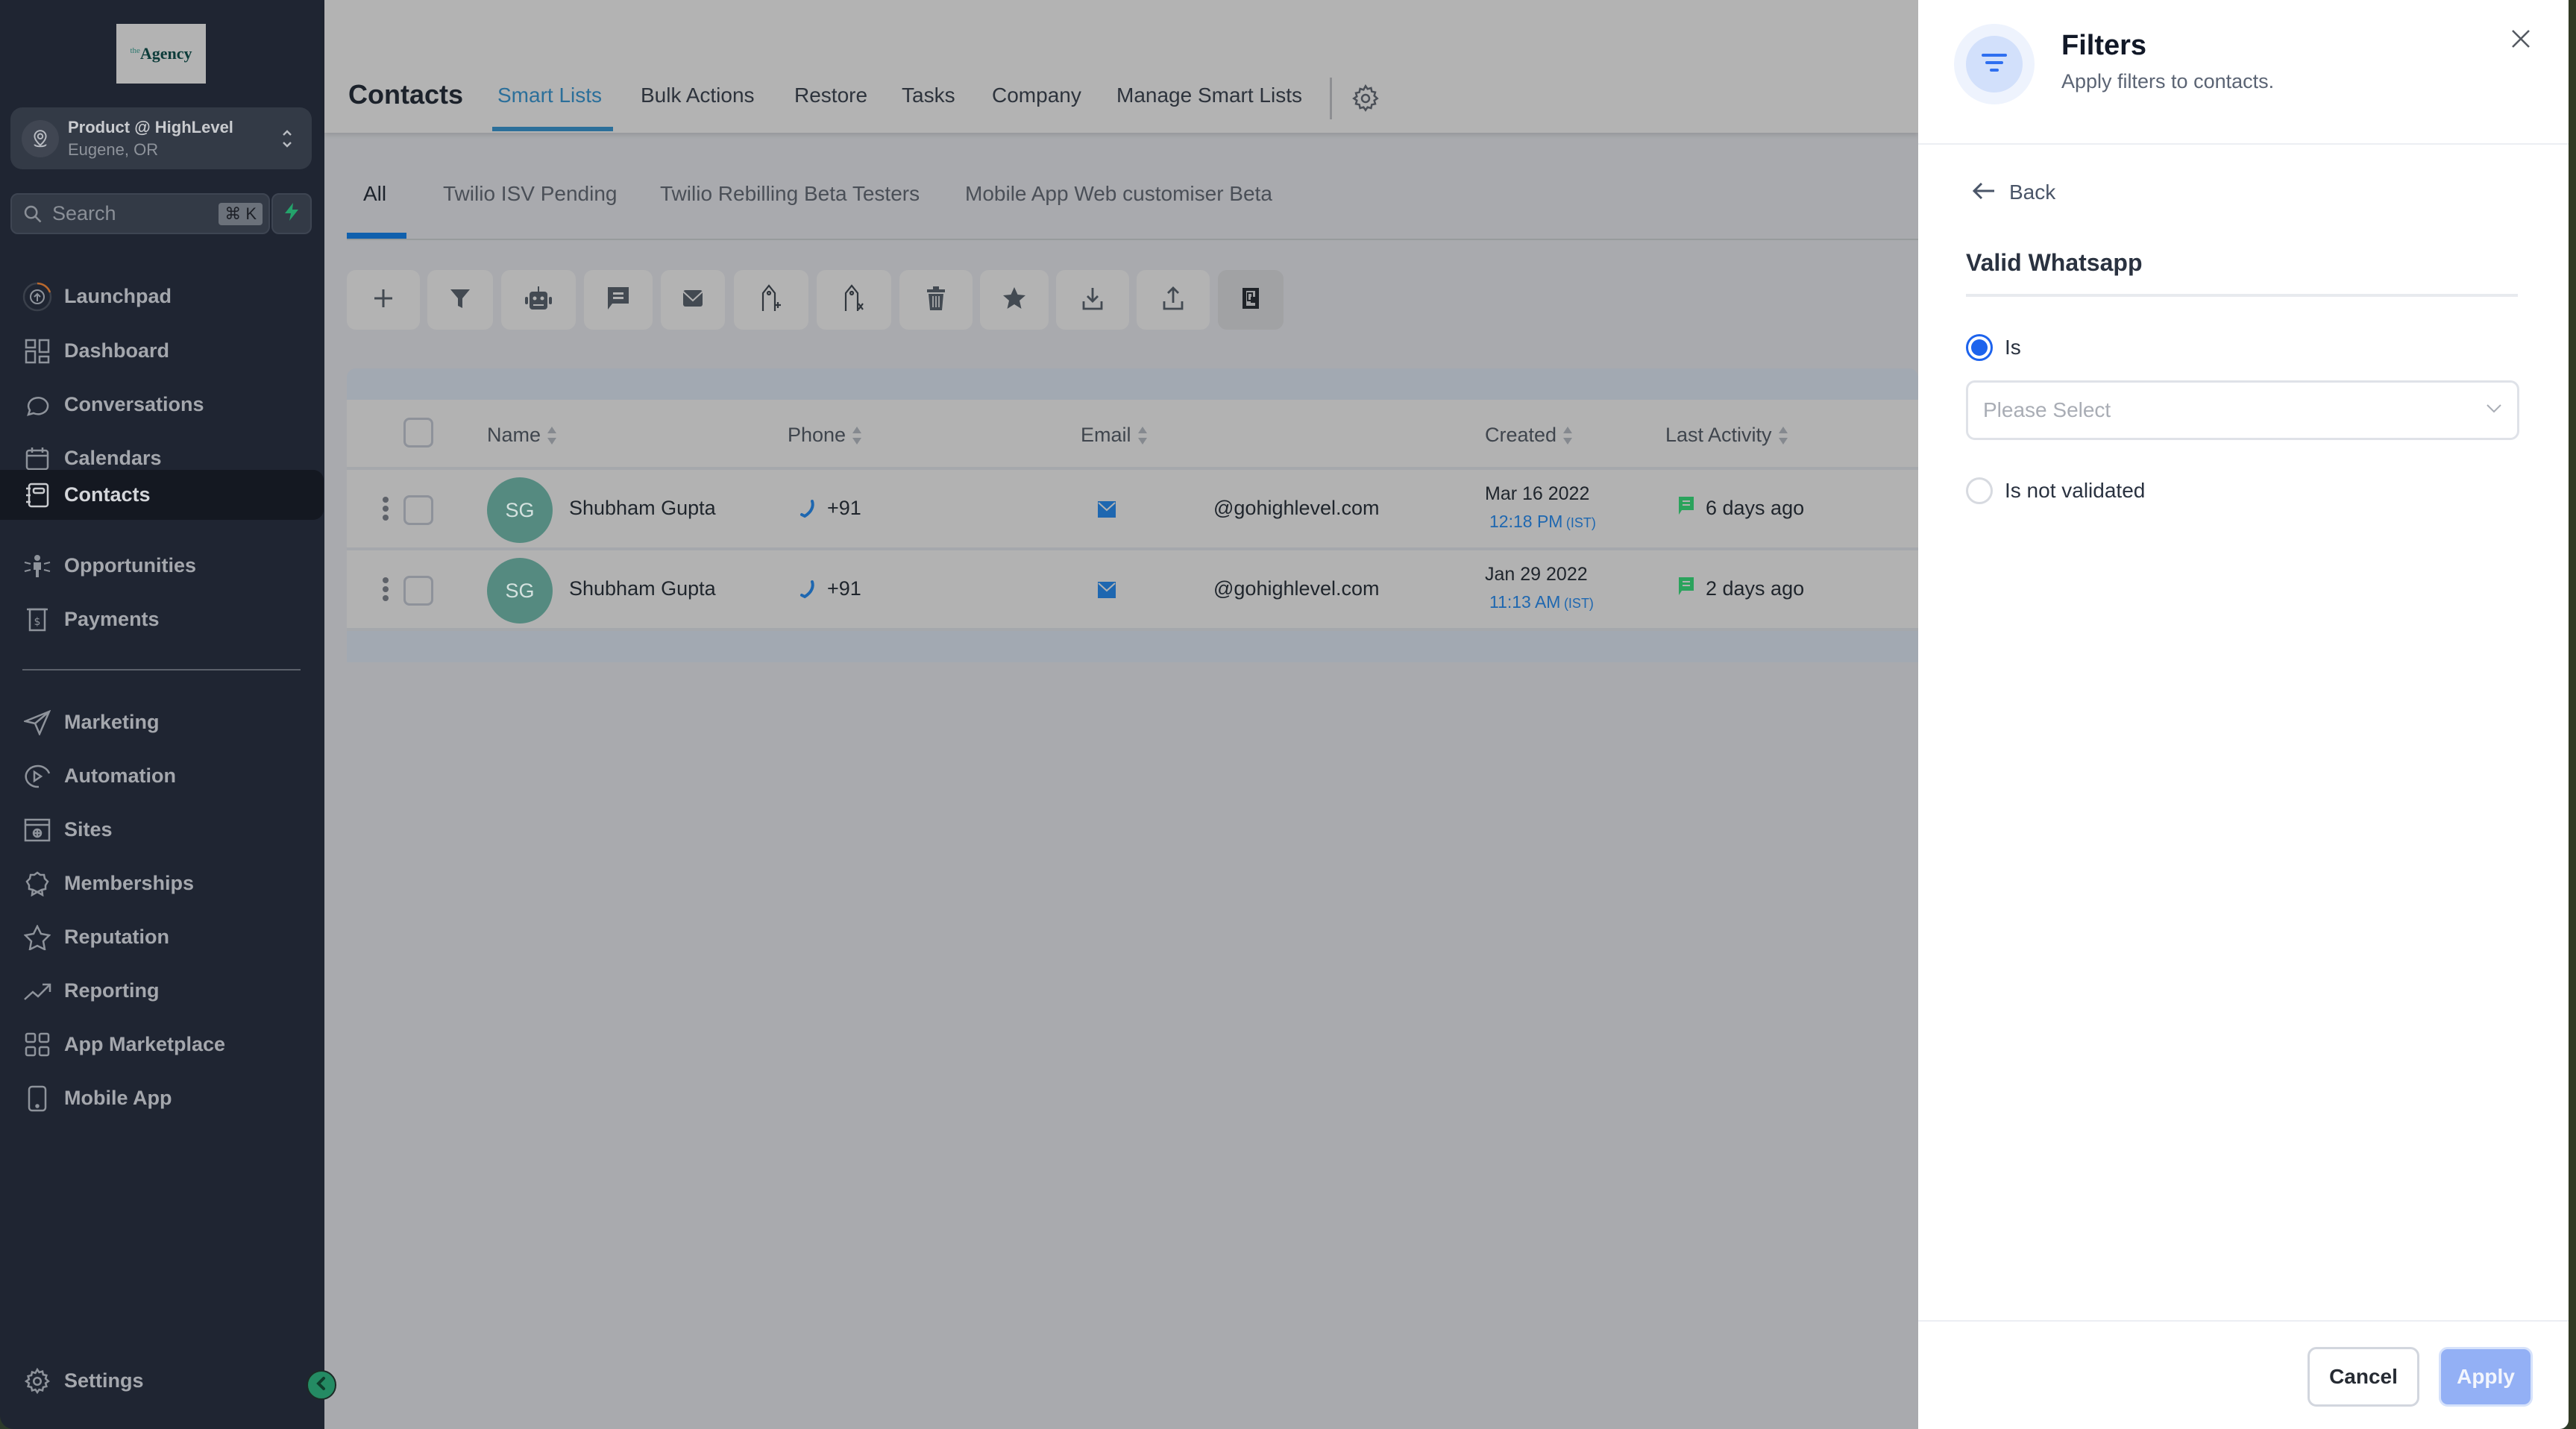 This screenshot has width=2576, height=1429. What do you see at coordinates (825, 435) in the screenshot?
I see `column-header-phone: Phone` at bounding box center [825, 435].